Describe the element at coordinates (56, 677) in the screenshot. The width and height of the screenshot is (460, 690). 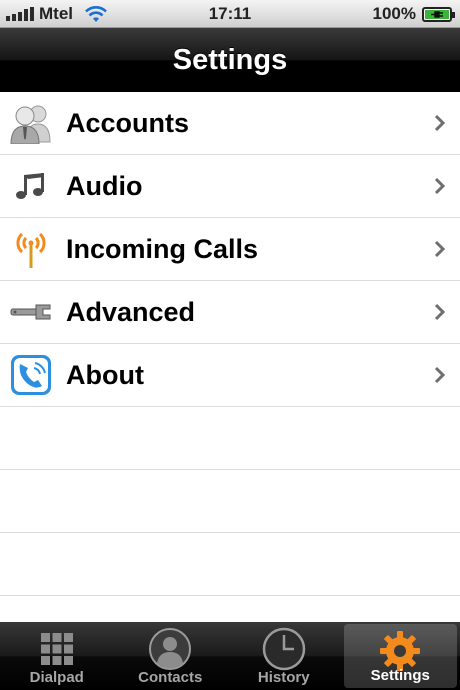
I see `tab-label: Dialpad` at that location.